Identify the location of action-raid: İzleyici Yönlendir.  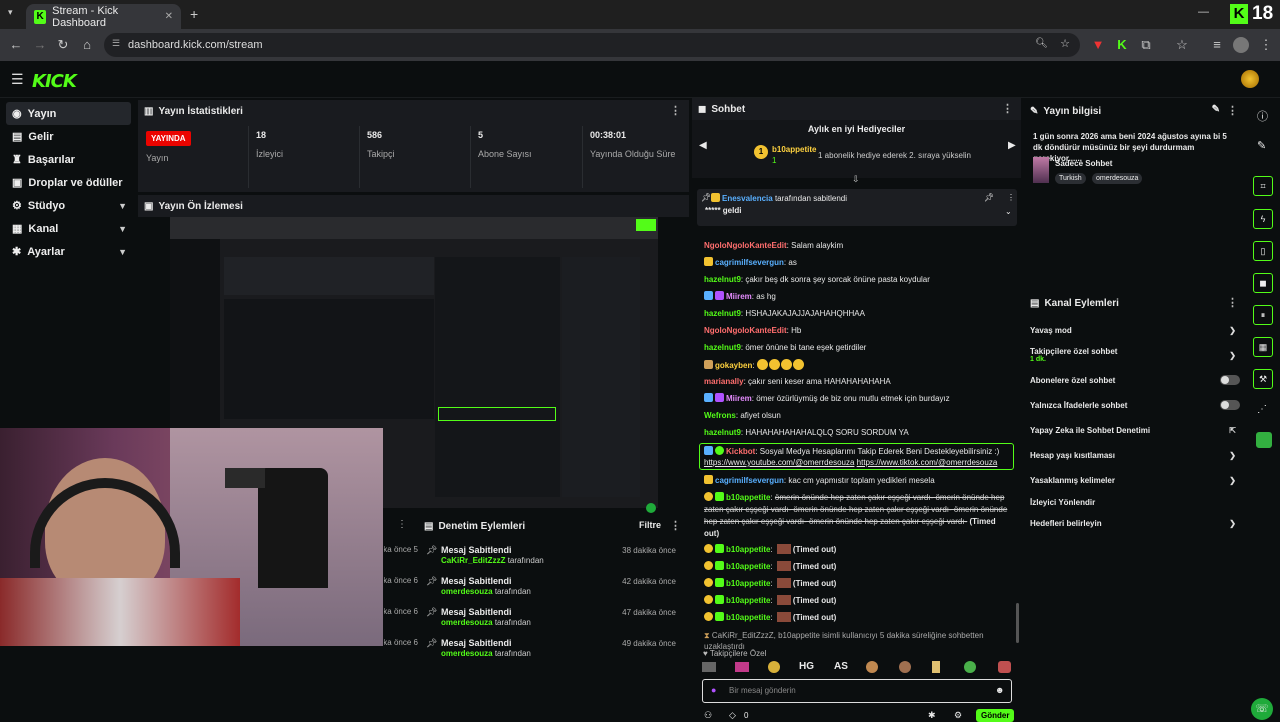
(1135, 502).